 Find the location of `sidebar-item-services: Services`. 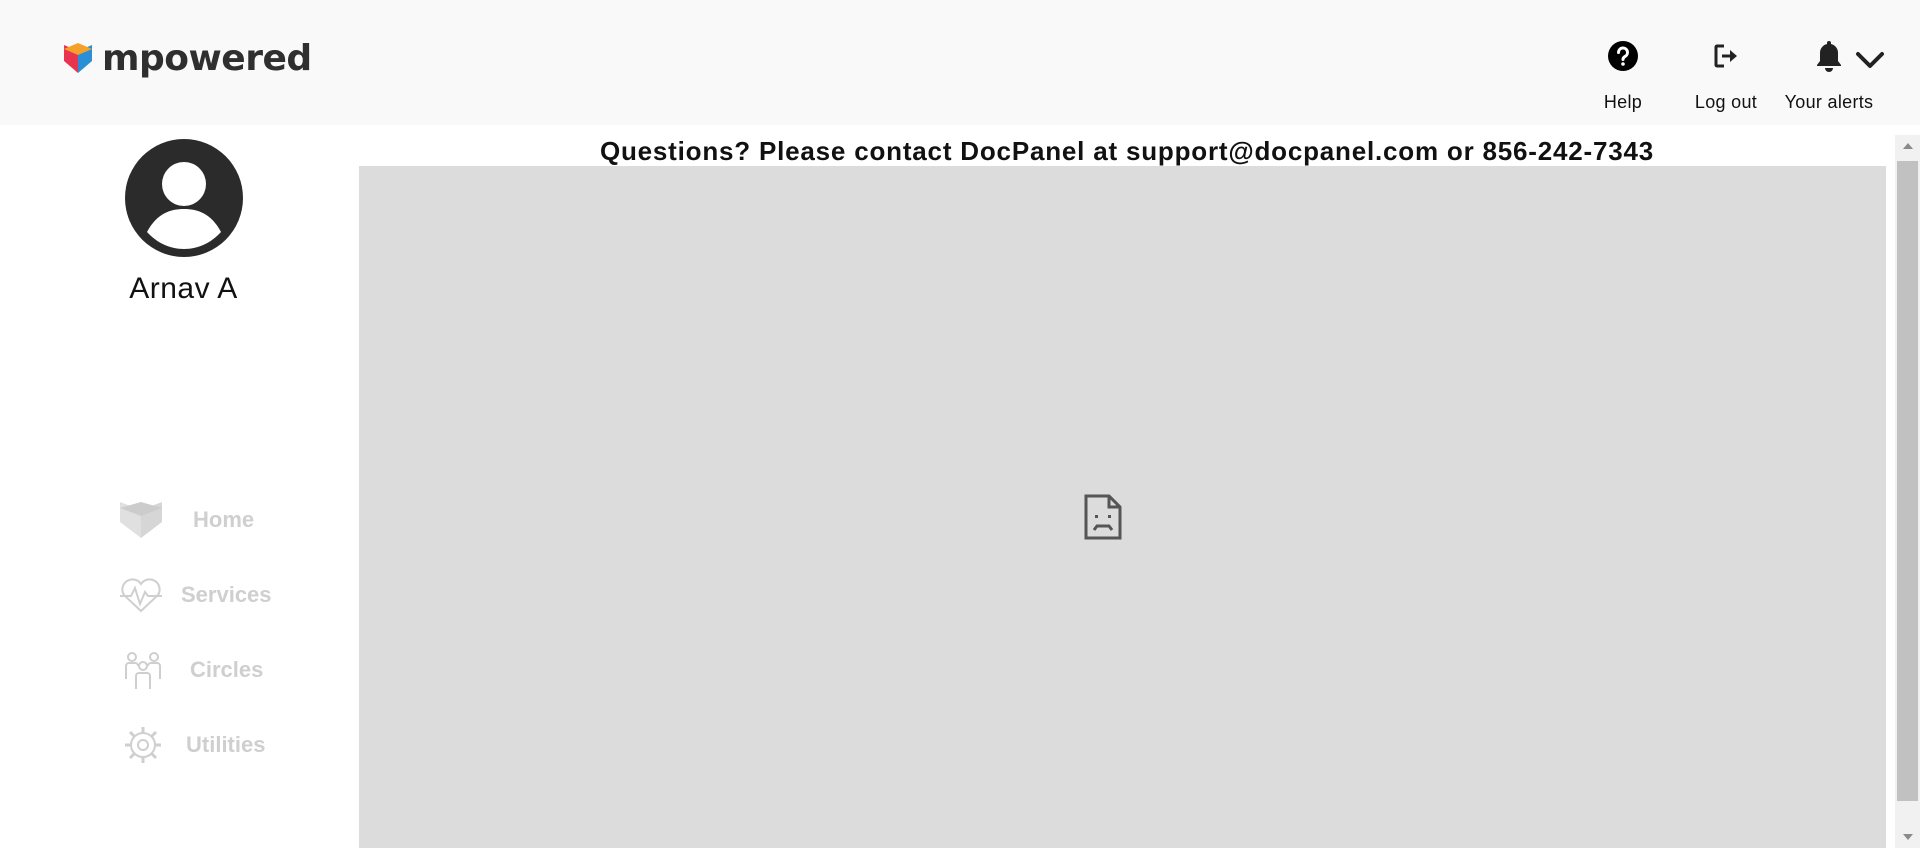

sidebar-item-services: Services is located at coordinates (179, 595).